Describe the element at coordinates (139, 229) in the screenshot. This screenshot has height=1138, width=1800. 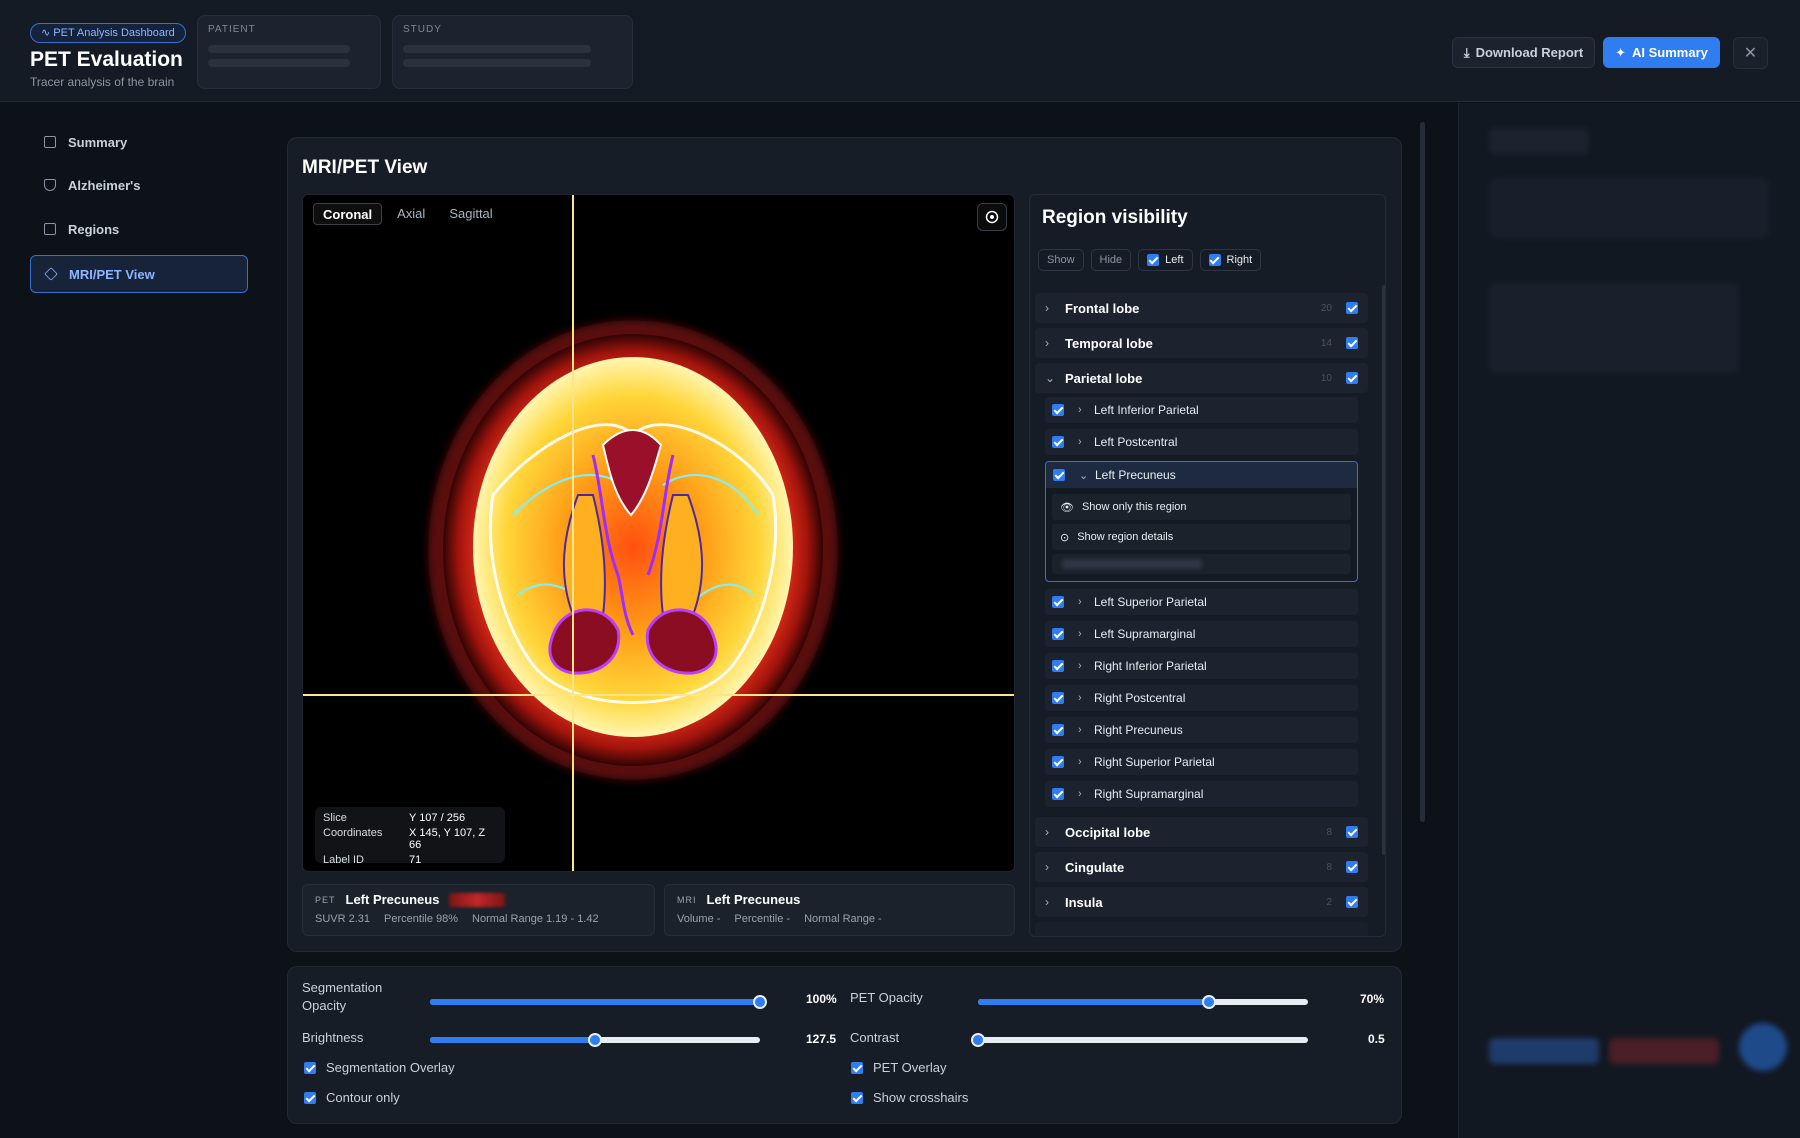
I see `sidebar-item-regions: Regions` at that location.